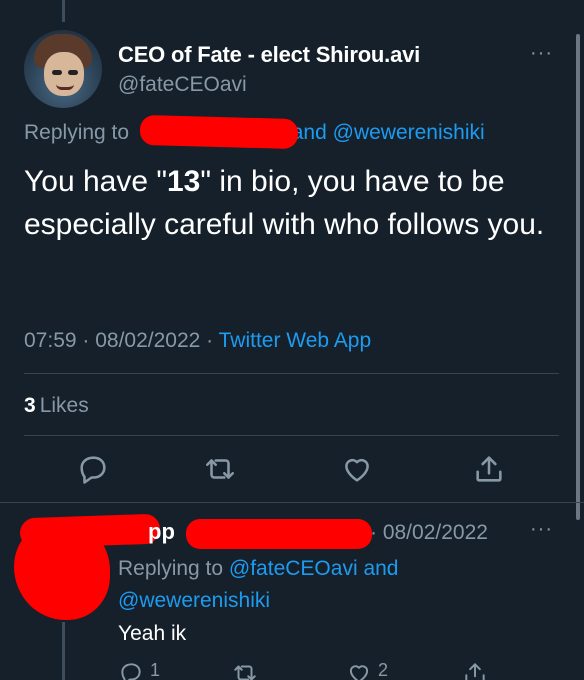 Image resolution: width=584 pixels, height=680 pixels. What do you see at coordinates (161, 532) in the screenshot?
I see `reply-display-name: pp` at bounding box center [161, 532].